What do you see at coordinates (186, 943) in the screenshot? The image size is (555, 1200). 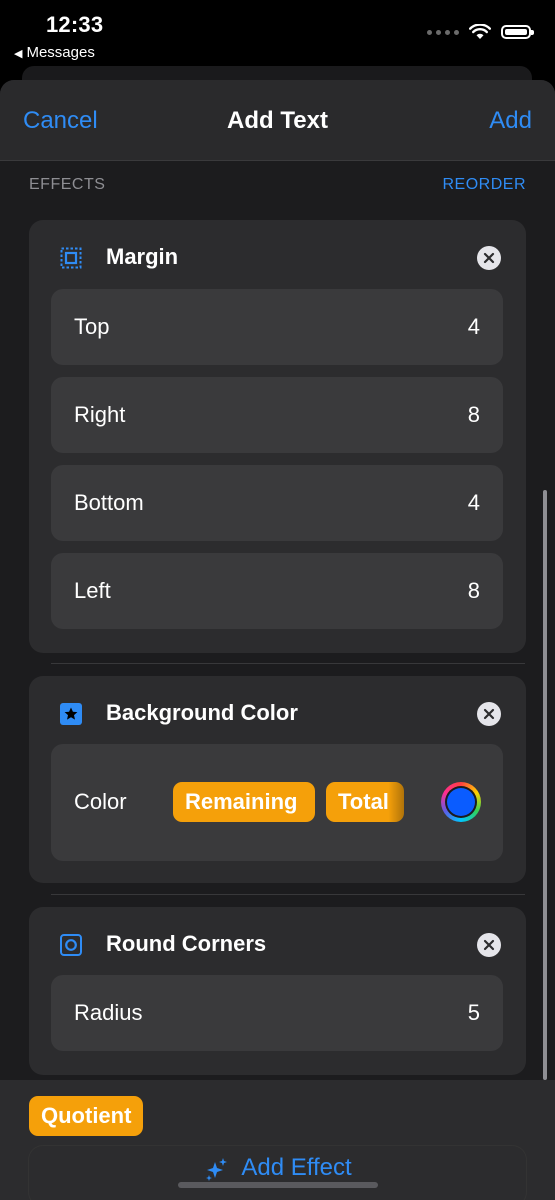 I see `round-corners-effect-title: Round Corners` at bounding box center [186, 943].